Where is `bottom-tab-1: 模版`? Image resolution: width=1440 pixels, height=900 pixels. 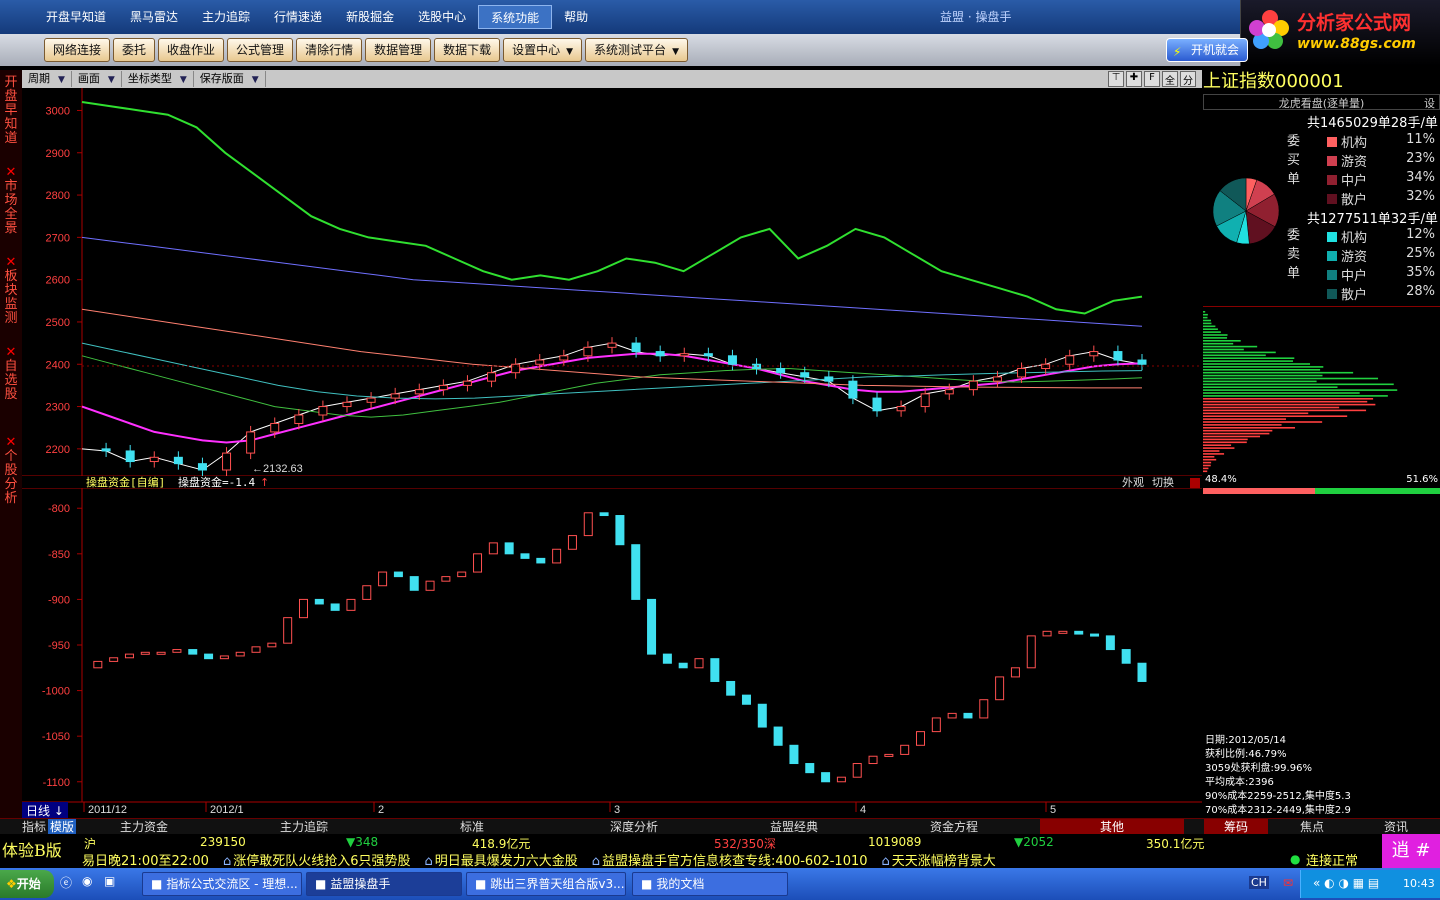
bottom-tab-1: 模版 is located at coordinates (62, 827).